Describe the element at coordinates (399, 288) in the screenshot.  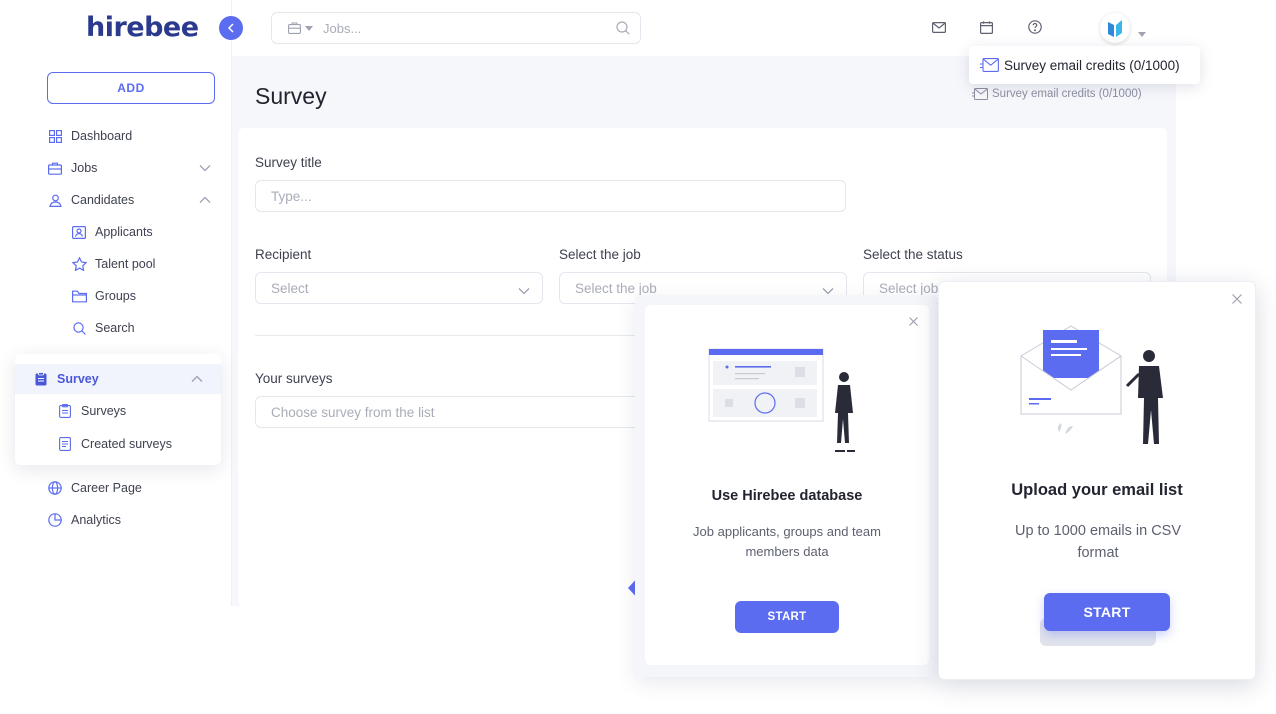
I see `recipient-select: Select` at that location.